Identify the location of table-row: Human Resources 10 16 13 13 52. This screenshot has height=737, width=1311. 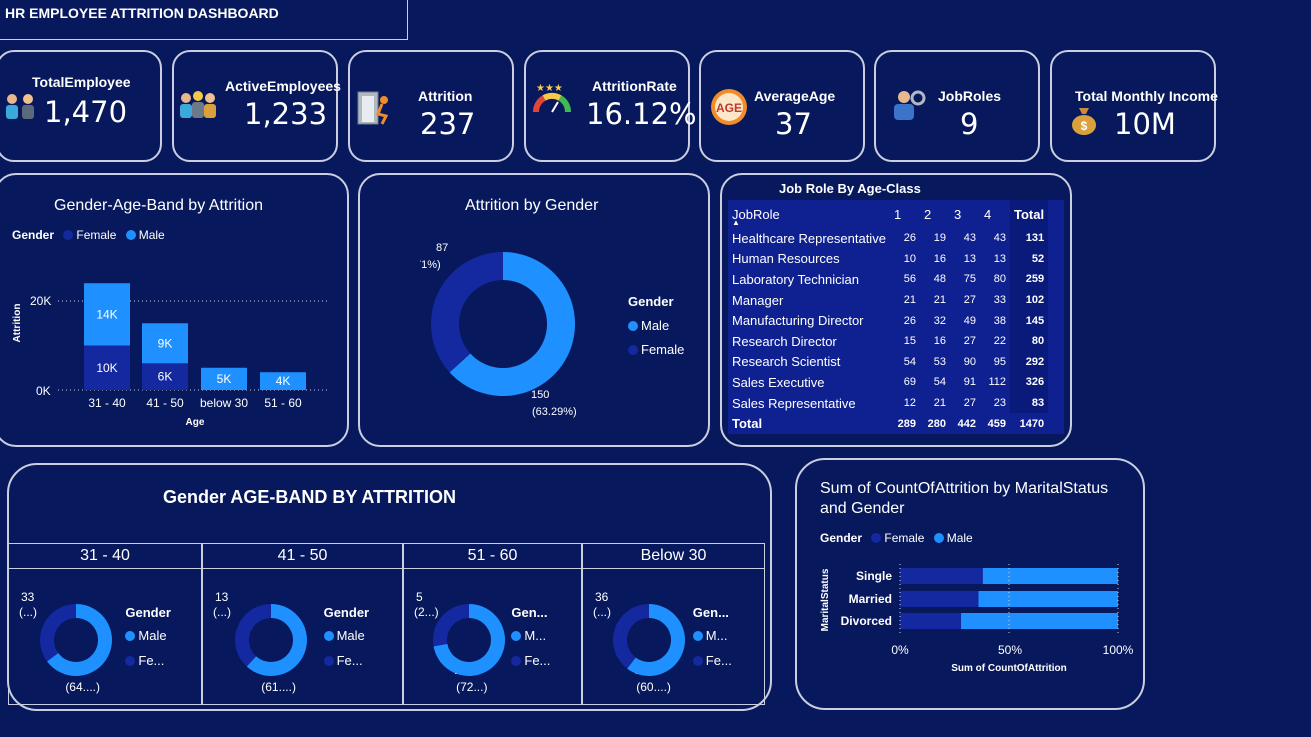
(888, 259).